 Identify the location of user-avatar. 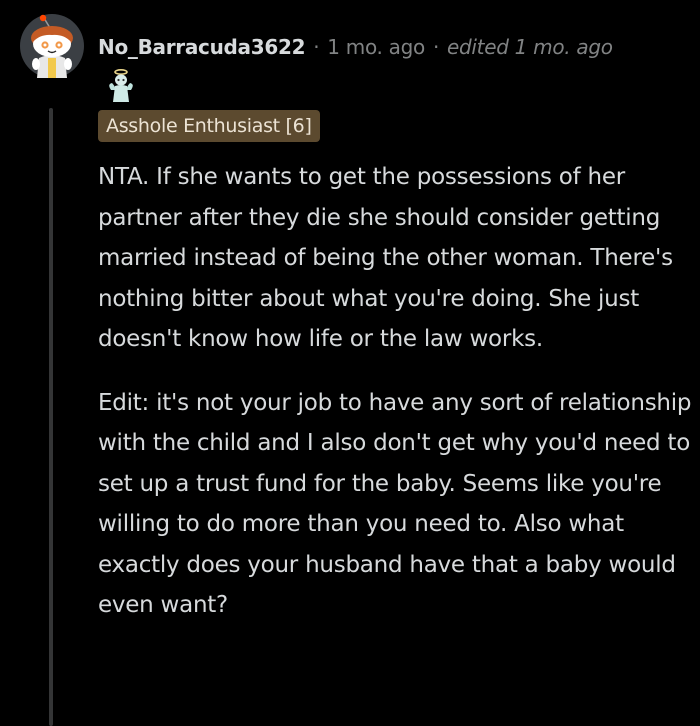
(52, 46).